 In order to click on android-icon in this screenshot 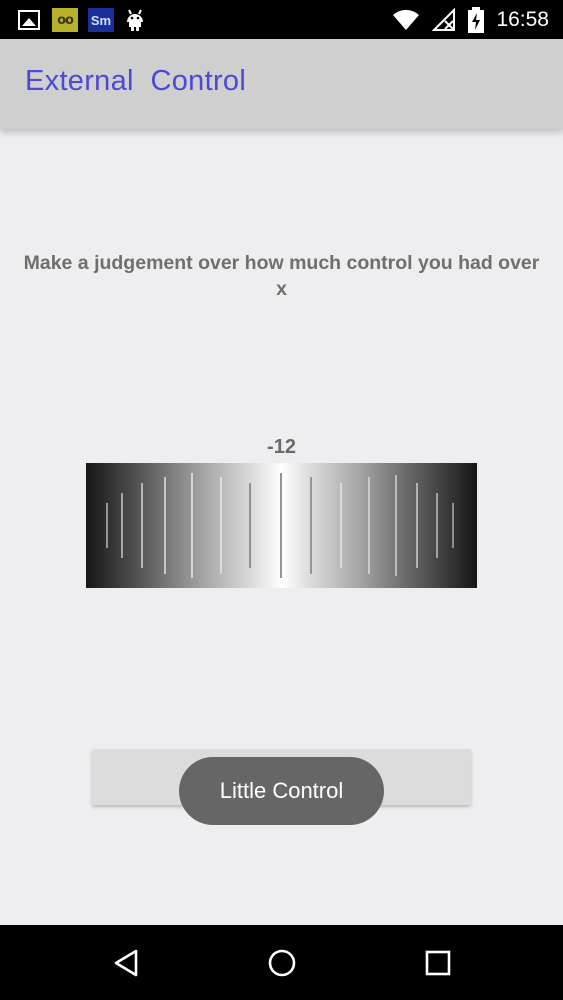, I will do `click(135, 20)`.